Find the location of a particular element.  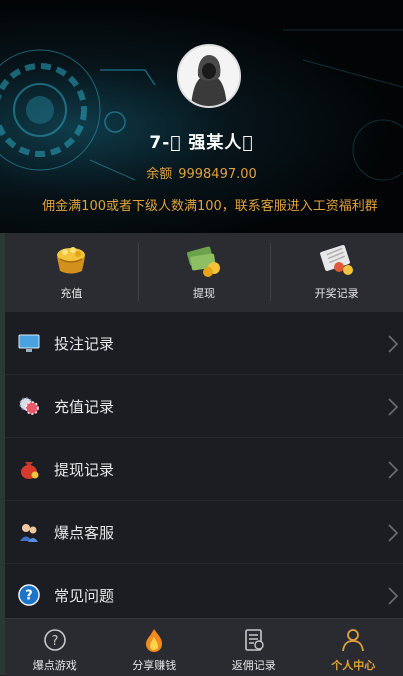

lottery-ticket-icon is located at coordinates (337, 261).